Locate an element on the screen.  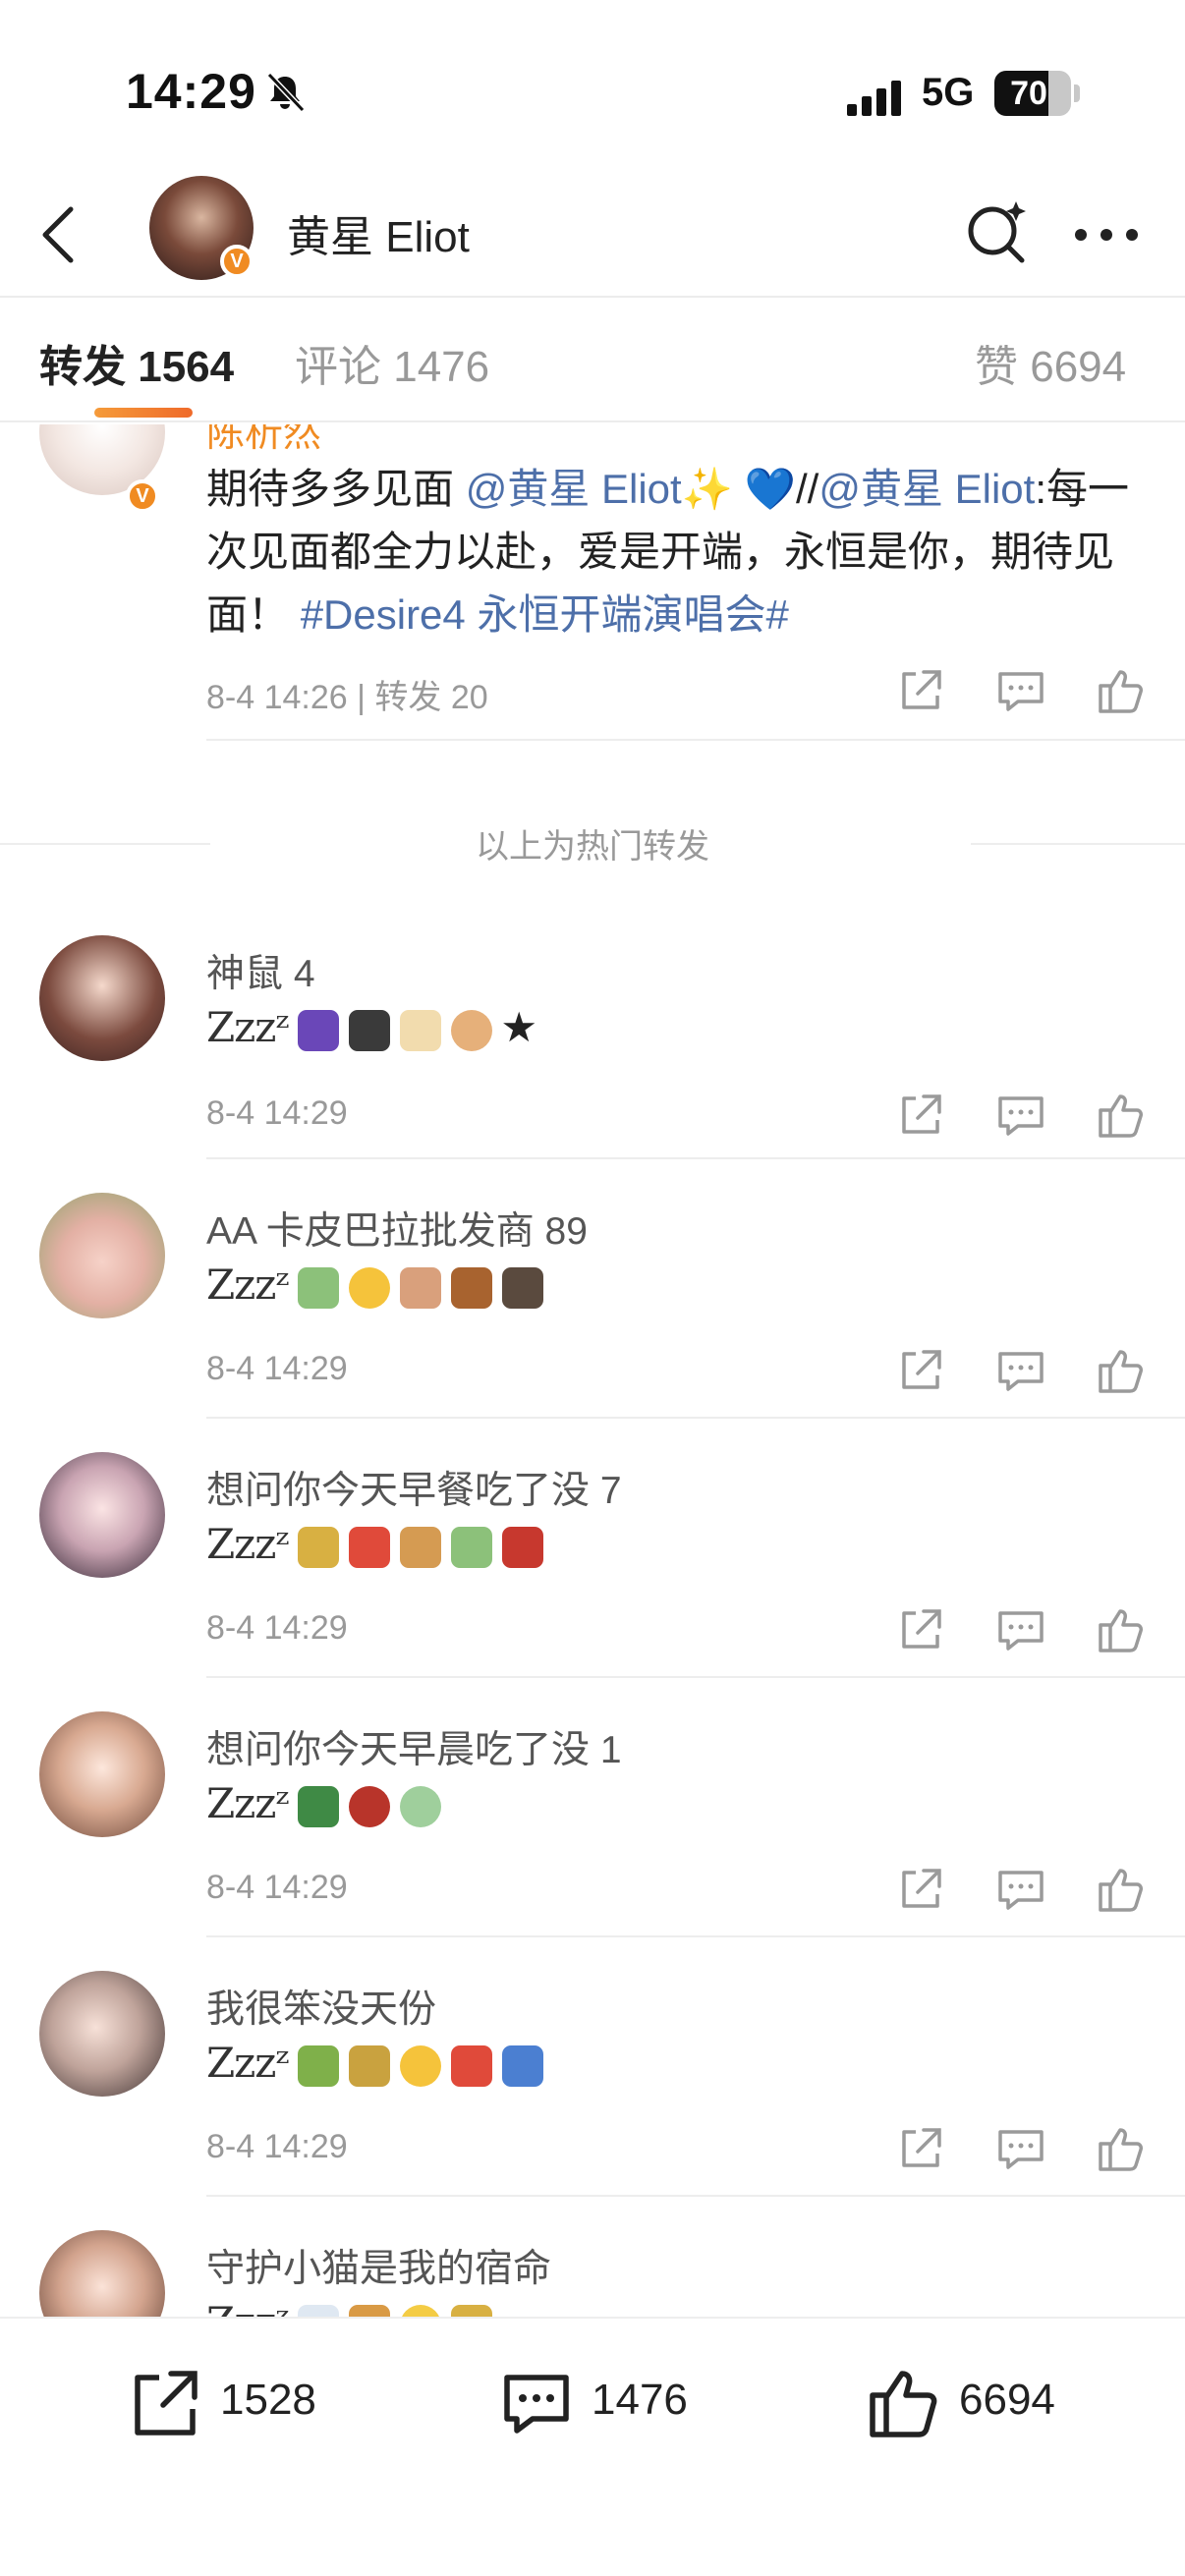
username: 想问你今天早餐吃了没 7 is located at coordinates (414, 1487).